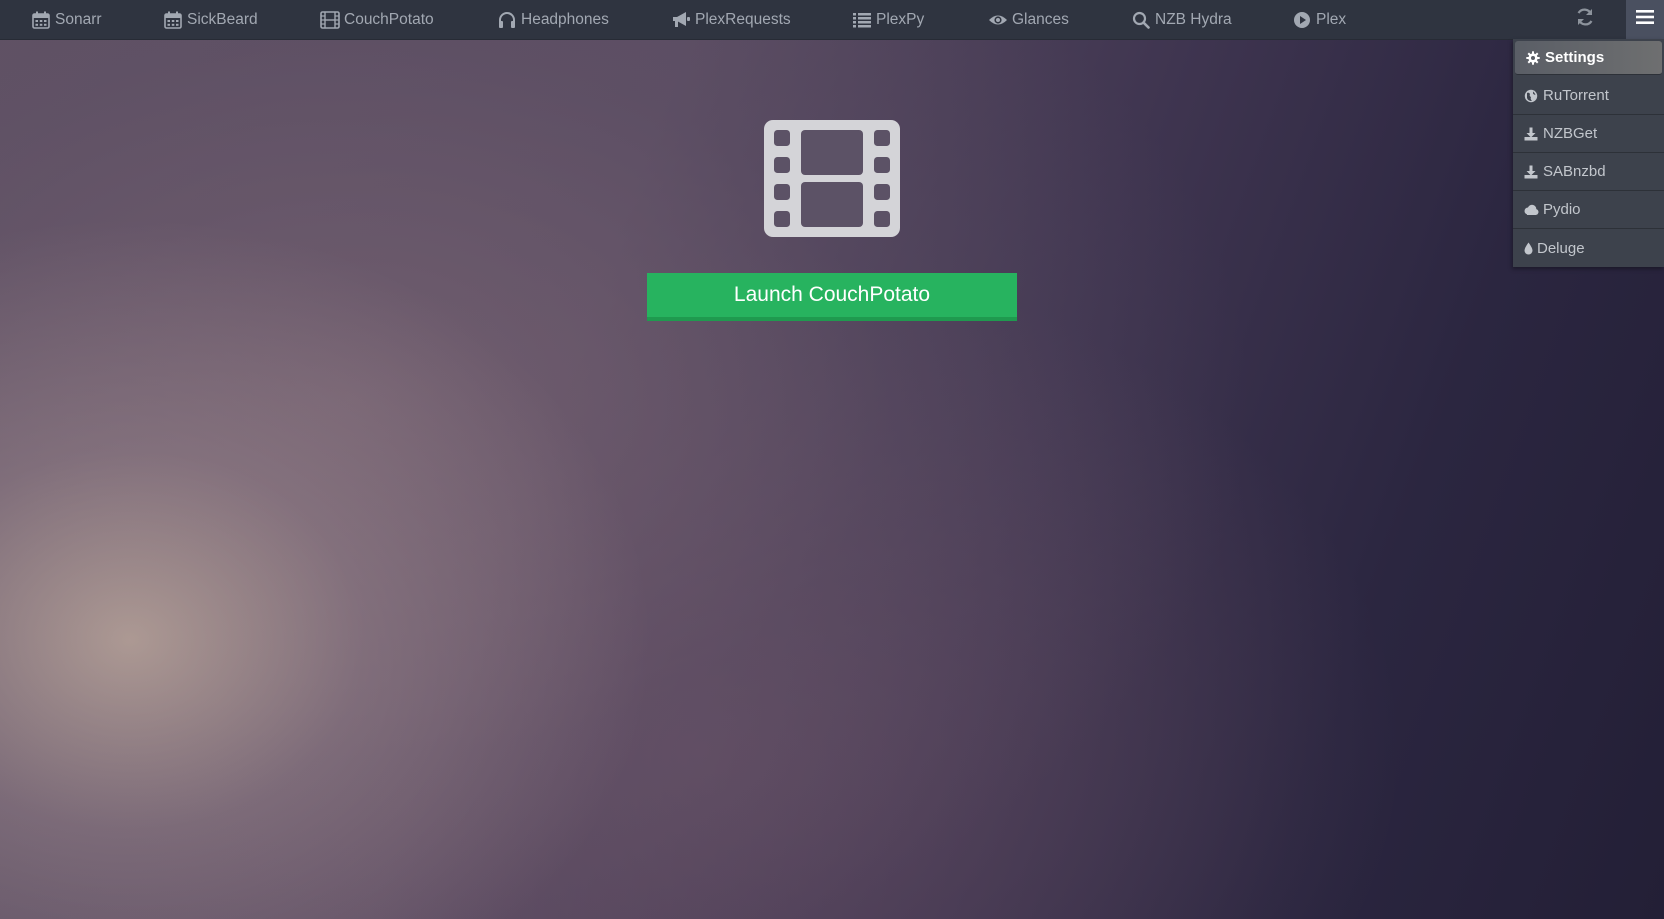  I want to click on nav-item-label: CouchPotato, so click(389, 19).